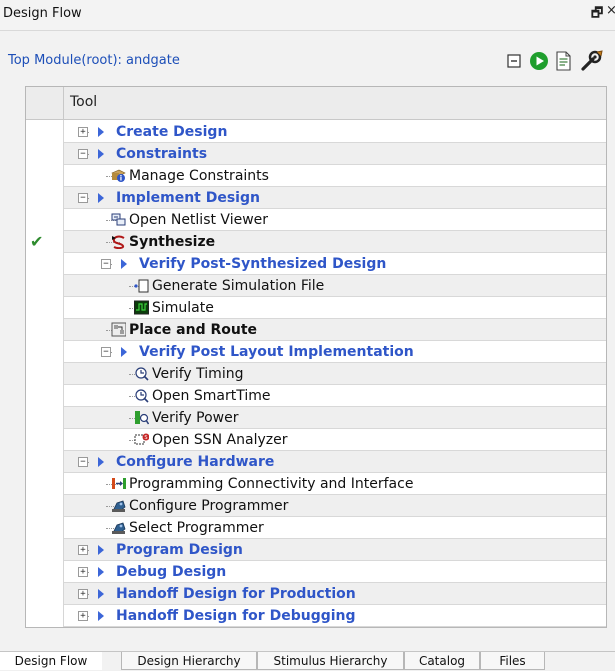 The image size is (615, 671). What do you see at coordinates (195, 462) in the screenshot?
I see `tree-item-label: Configure Hardware` at bounding box center [195, 462].